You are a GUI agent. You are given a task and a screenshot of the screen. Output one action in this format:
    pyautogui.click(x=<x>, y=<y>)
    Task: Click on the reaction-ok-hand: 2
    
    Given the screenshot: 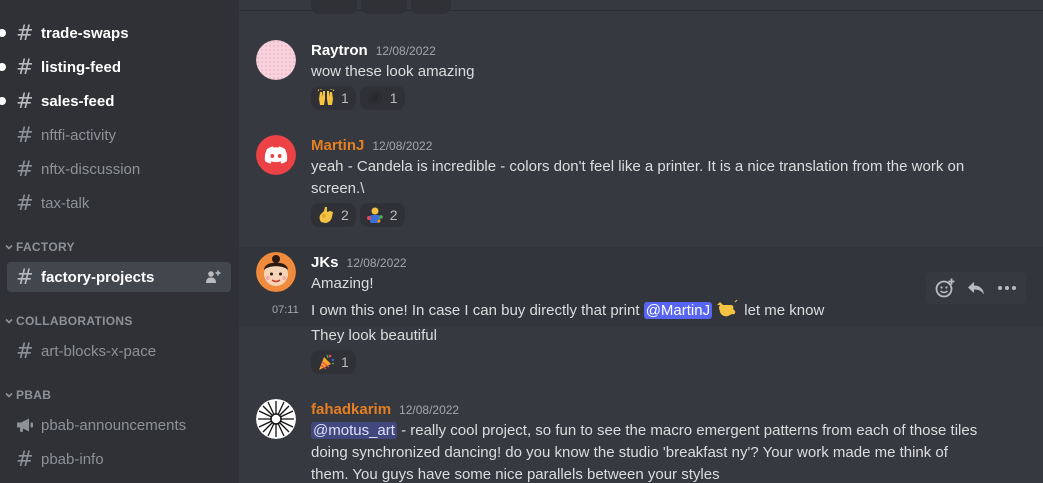 What is the action you would take?
    pyautogui.click(x=333, y=215)
    